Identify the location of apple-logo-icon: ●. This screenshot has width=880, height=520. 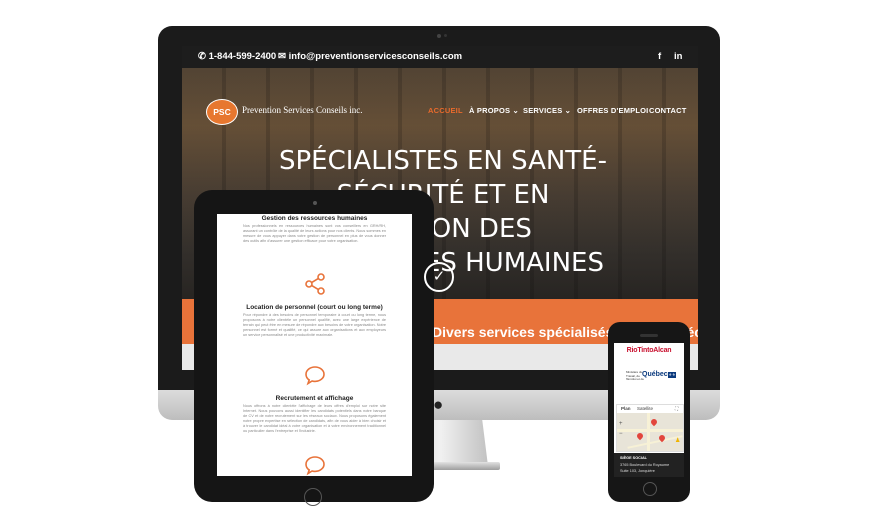
(438, 404).